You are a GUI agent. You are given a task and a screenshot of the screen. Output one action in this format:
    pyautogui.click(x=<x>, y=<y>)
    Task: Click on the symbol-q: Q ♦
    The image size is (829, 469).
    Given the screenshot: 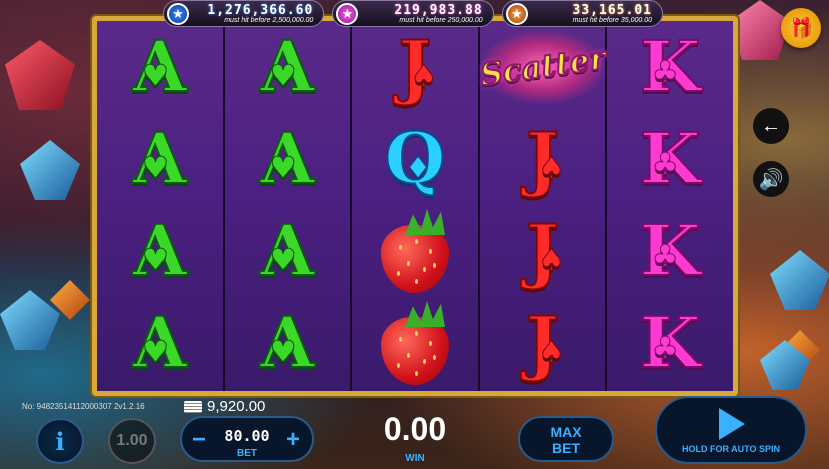 What is the action you would take?
    pyautogui.click(x=415, y=159)
    